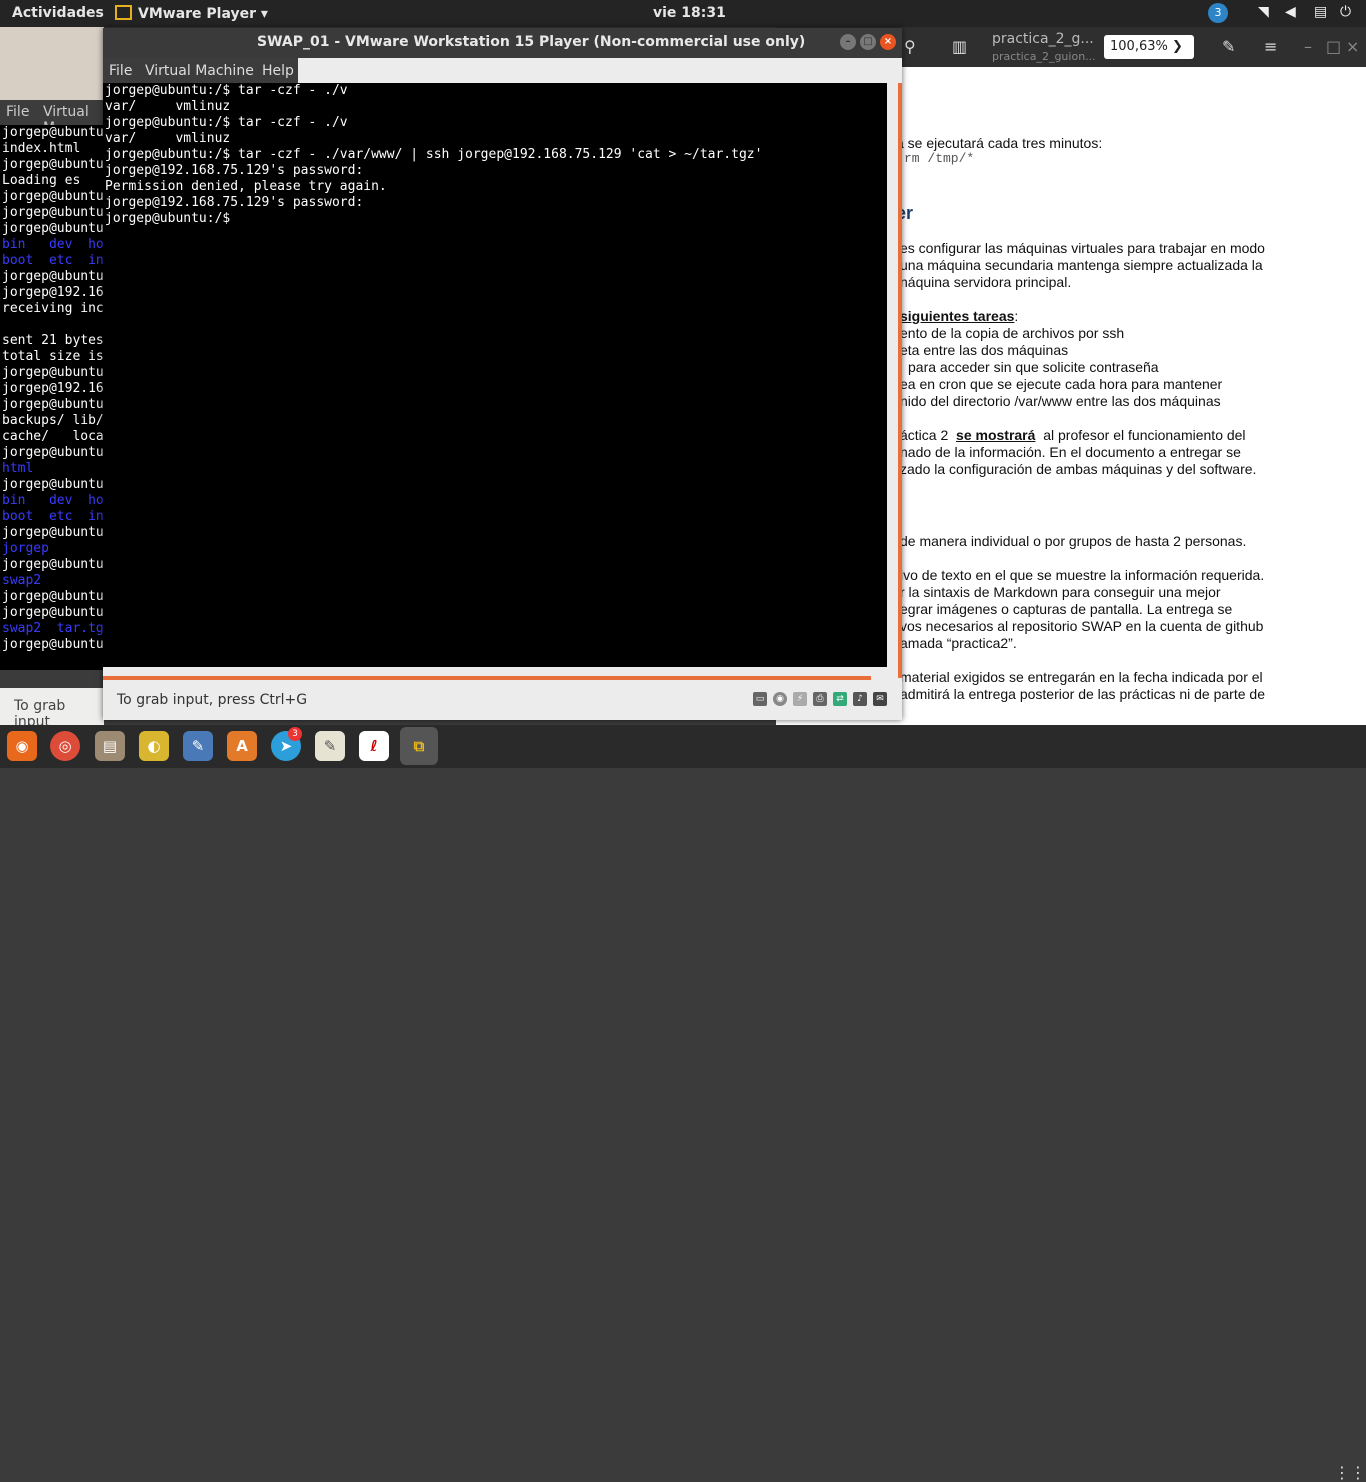  What do you see at coordinates (880, 699) in the screenshot?
I see `message-icon: ✉` at bounding box center [880, 699].